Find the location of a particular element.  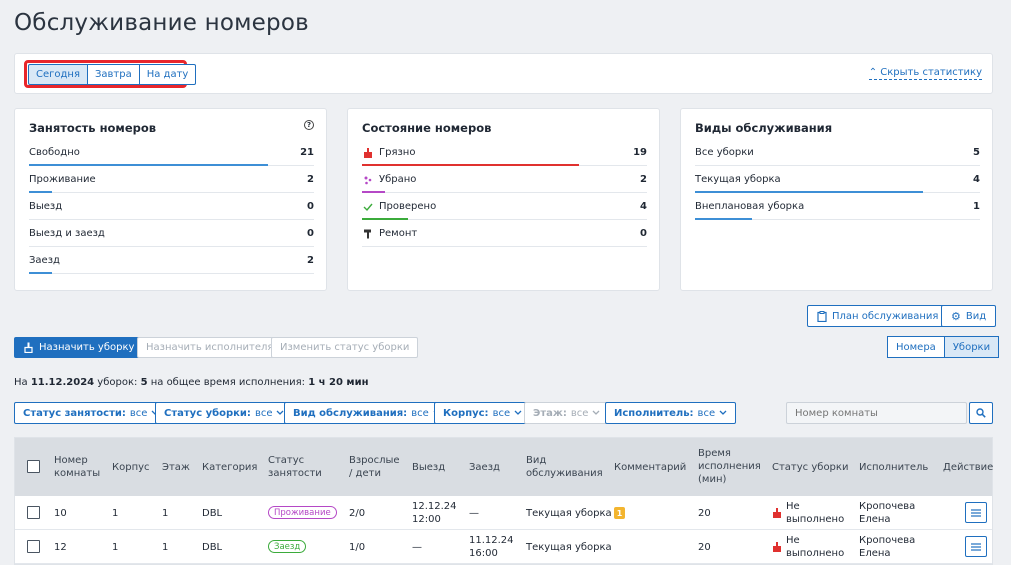

cell-departure: — is located at coordinates (417, 547).